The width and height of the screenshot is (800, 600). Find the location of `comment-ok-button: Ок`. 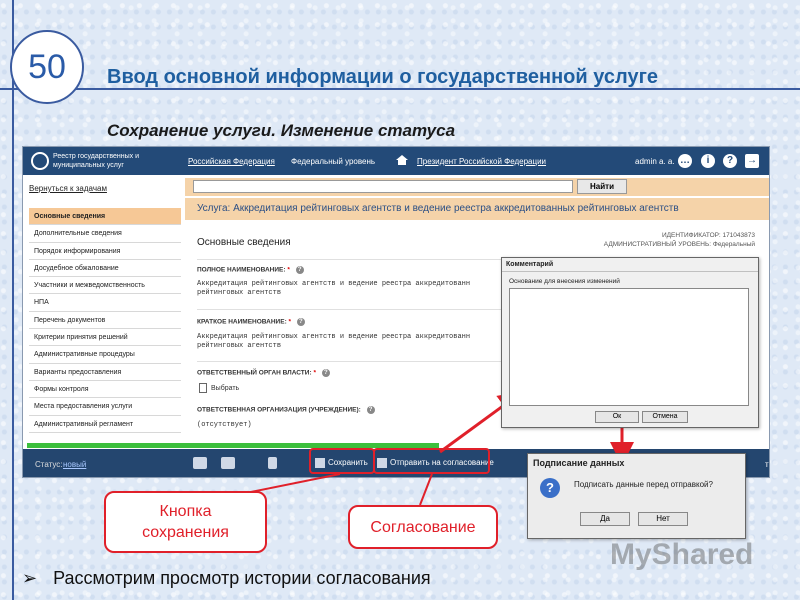

comment-ok-button: Ок is located at coordinates (617, 417).